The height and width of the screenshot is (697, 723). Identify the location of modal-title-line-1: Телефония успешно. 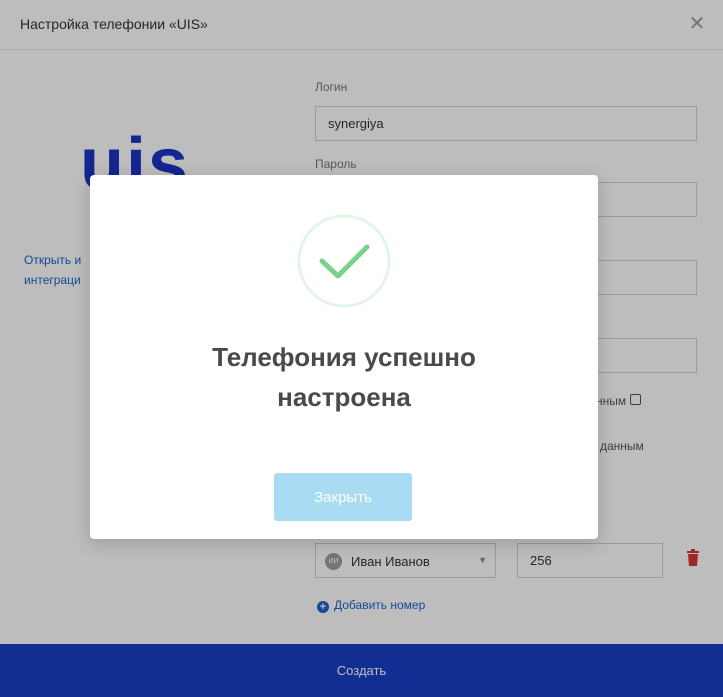
(344, 357).